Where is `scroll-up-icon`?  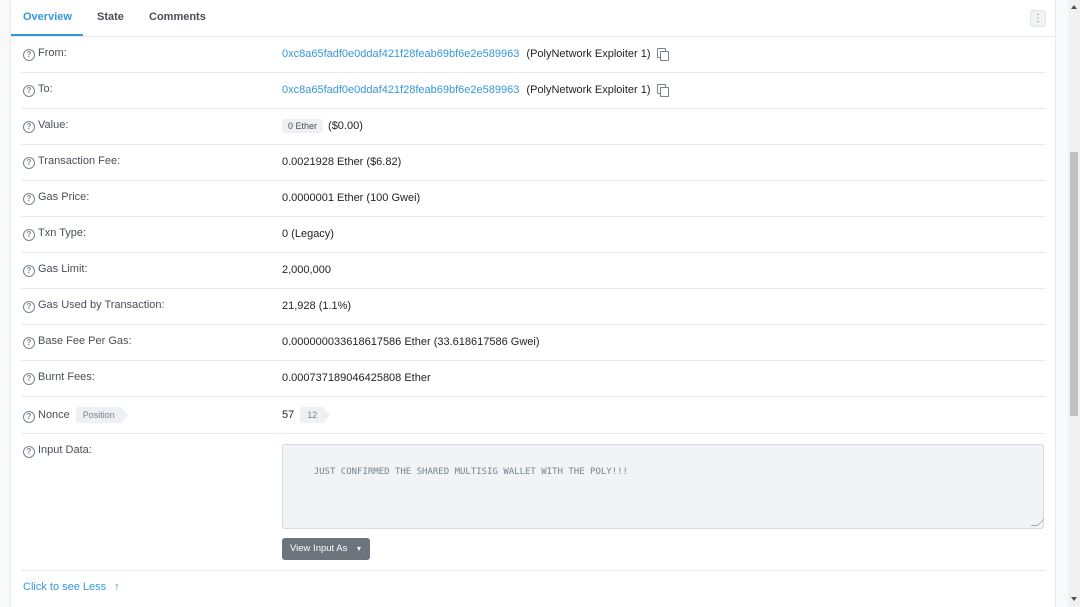 scroll-up-icon is located at coordinates (1074, 7).